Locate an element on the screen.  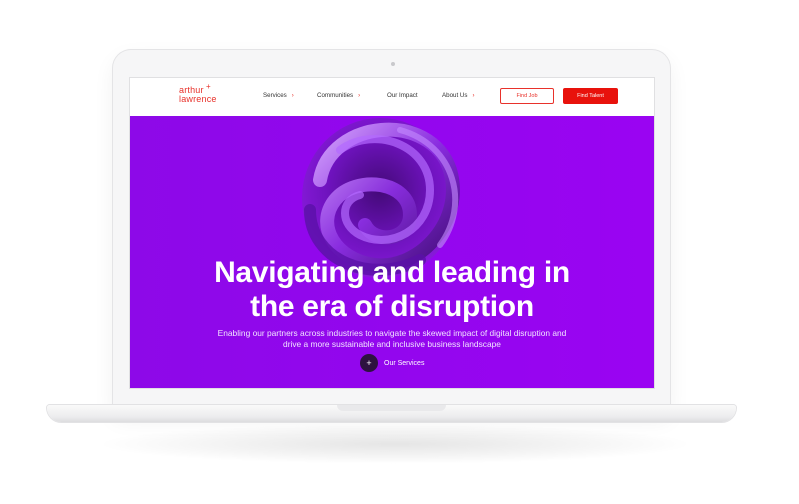
nav-item-about-us: About Us › is located at coordinates (458, 95).